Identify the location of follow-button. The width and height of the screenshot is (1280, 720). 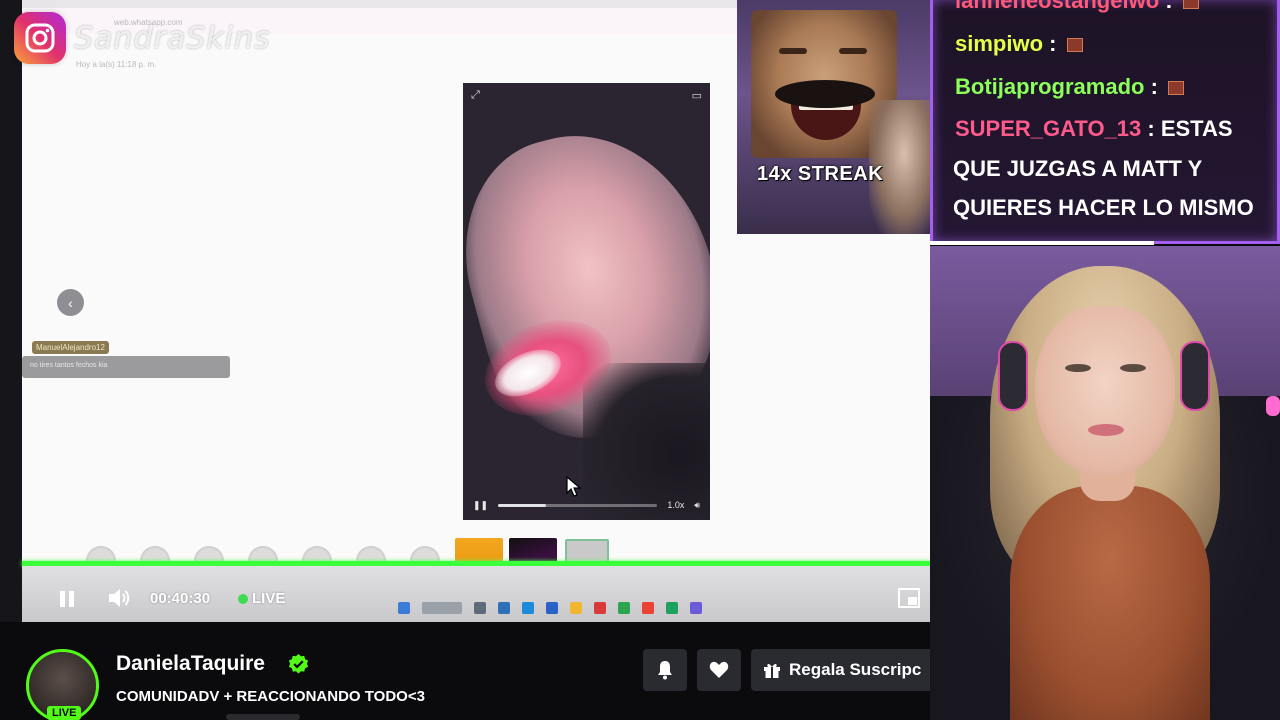
(719, 670).